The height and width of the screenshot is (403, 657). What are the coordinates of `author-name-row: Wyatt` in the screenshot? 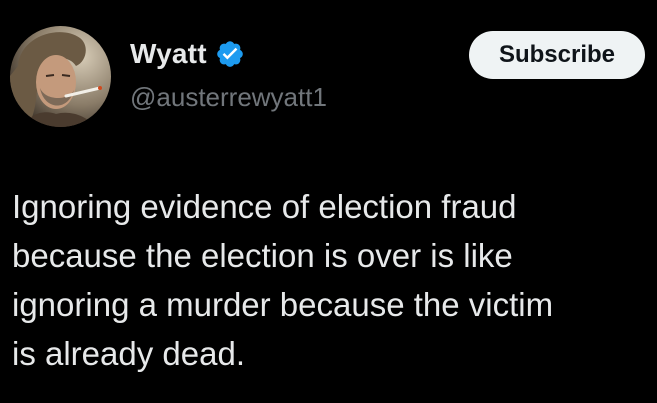 It's located at (187, 54).